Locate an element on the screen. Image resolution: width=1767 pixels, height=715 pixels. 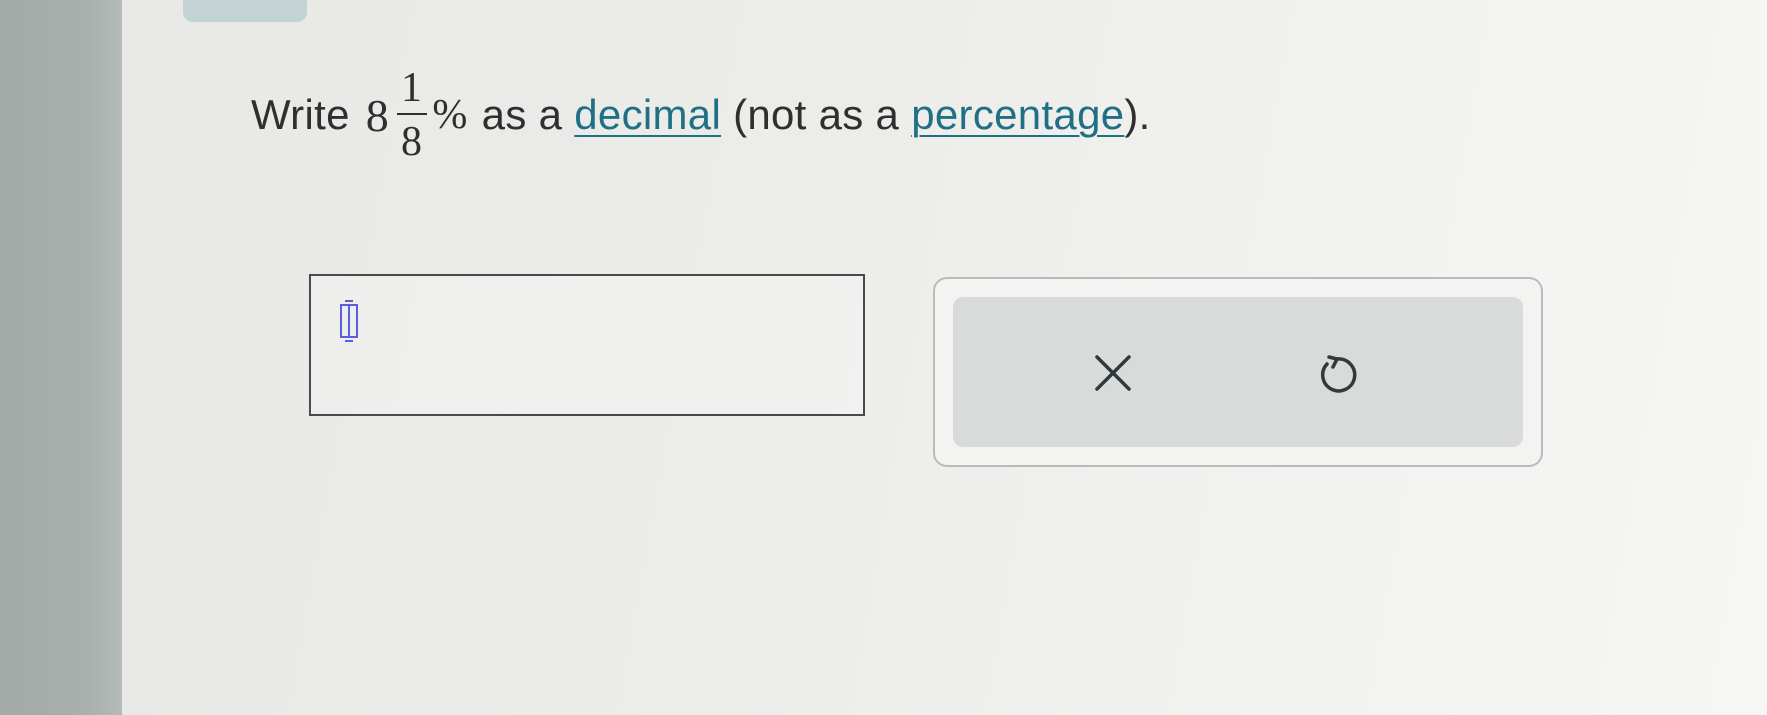
answer-input is located at coordinates (587, 345).